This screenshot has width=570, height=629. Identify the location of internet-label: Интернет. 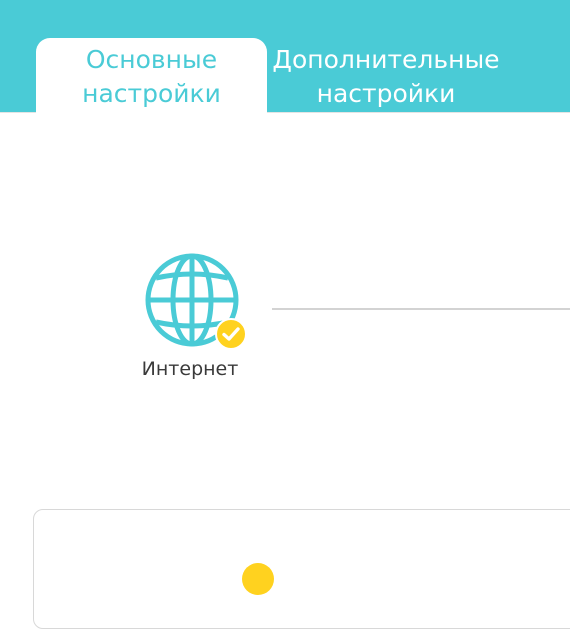
(190, 369).